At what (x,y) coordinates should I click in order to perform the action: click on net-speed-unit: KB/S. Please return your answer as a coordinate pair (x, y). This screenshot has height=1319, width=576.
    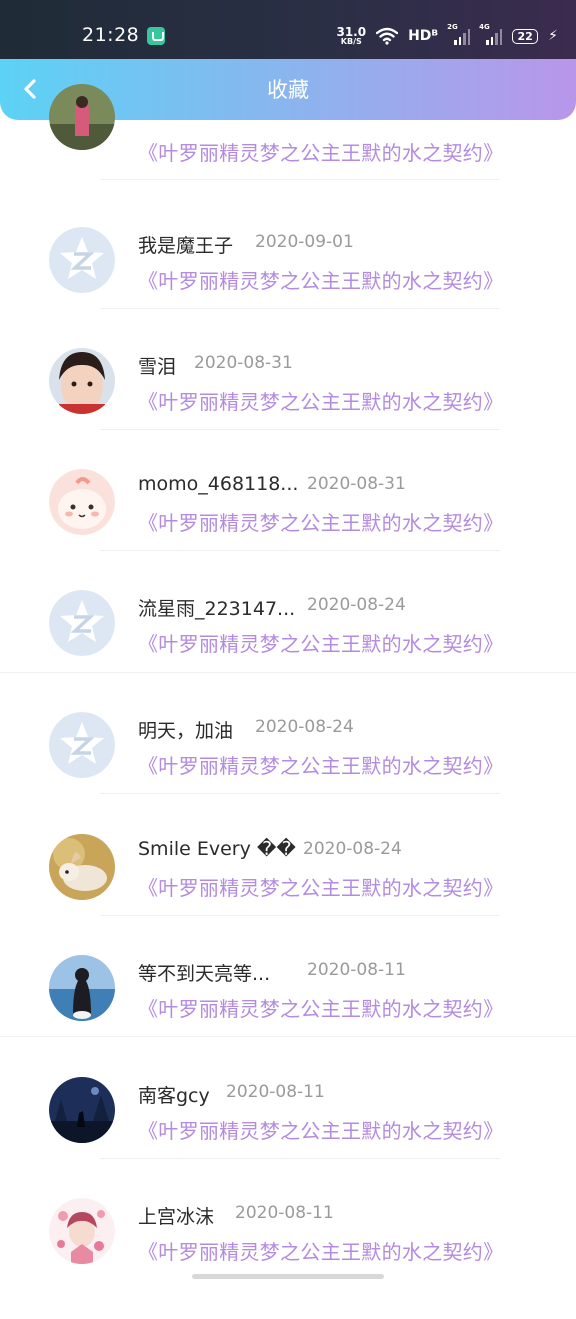
    Looking at the image, I should click on (351, 41).